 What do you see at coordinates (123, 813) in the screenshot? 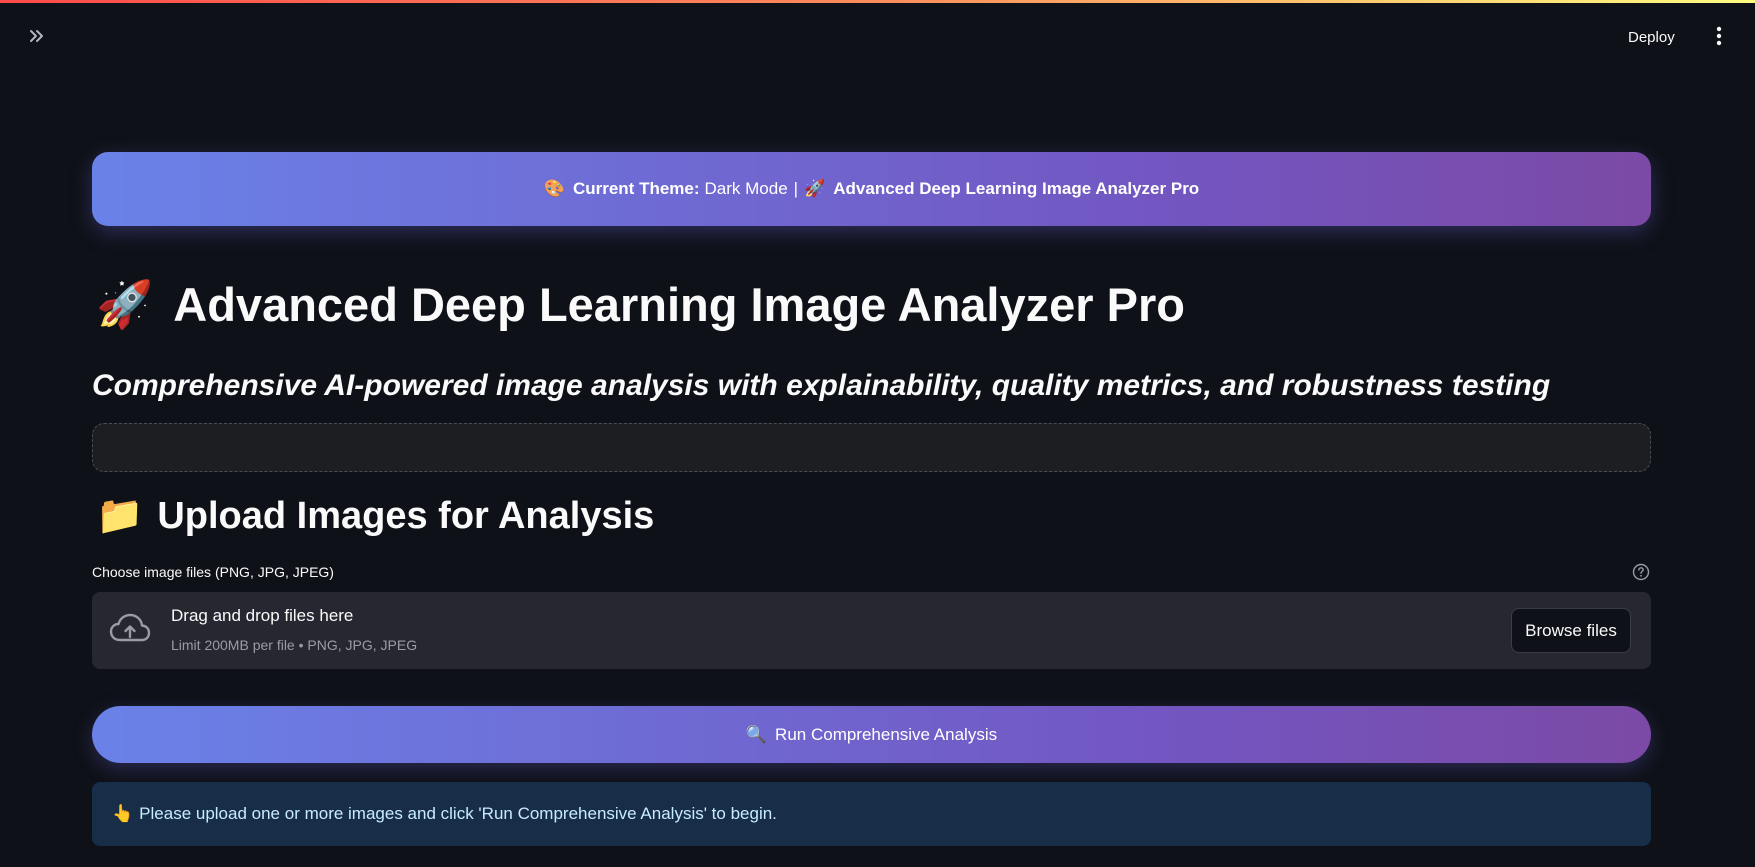
I see `pointing-up-icon: 👆` at bounding box center [123, 813].